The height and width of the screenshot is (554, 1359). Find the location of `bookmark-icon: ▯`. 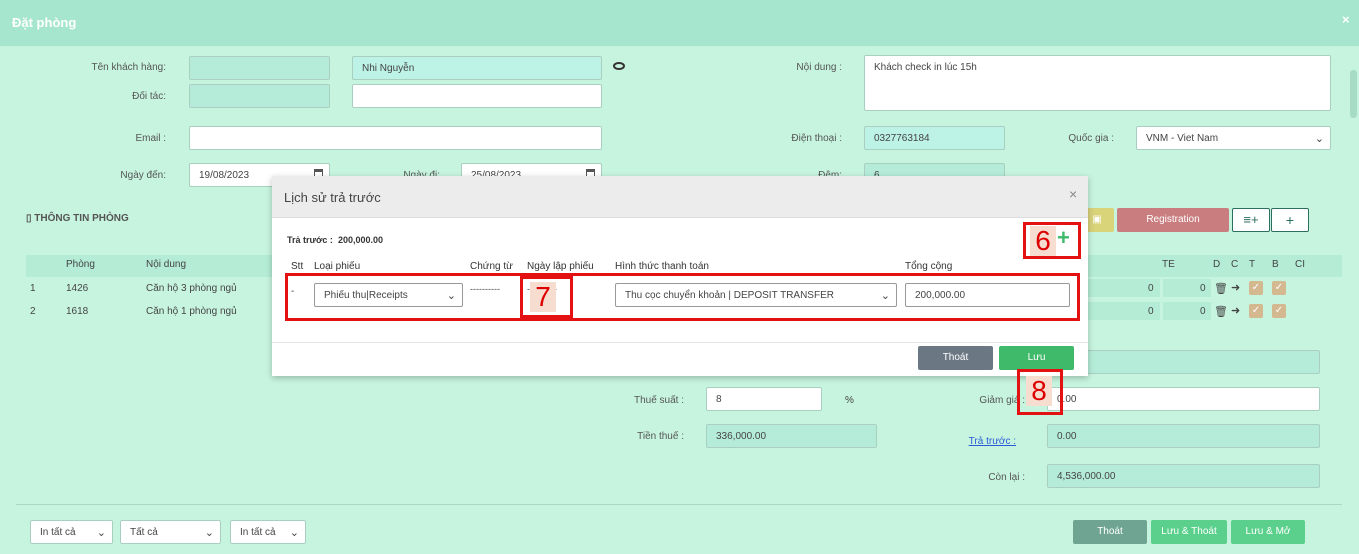

bookmark-icon: ▯ is located at coordinates (29, 218).